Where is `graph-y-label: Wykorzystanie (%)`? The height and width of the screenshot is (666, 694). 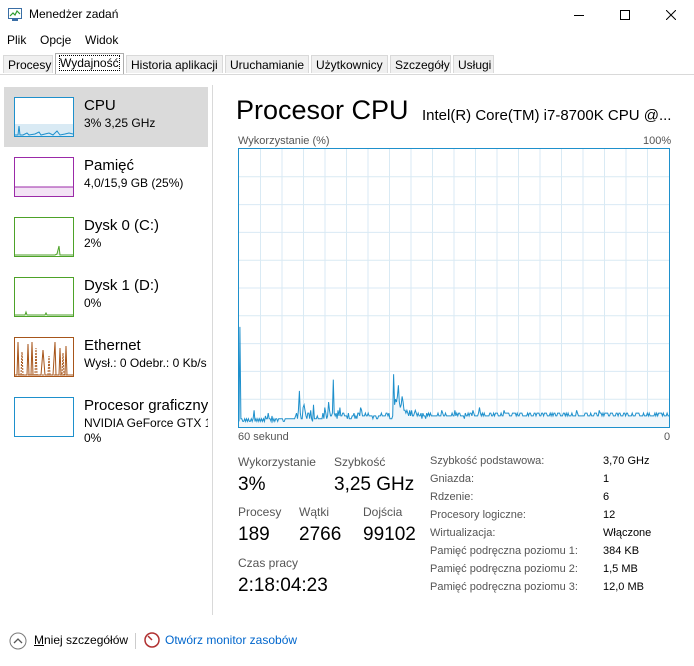 graph-y-label: Wykorzystanie (%) is located at coordinates (284, 141).